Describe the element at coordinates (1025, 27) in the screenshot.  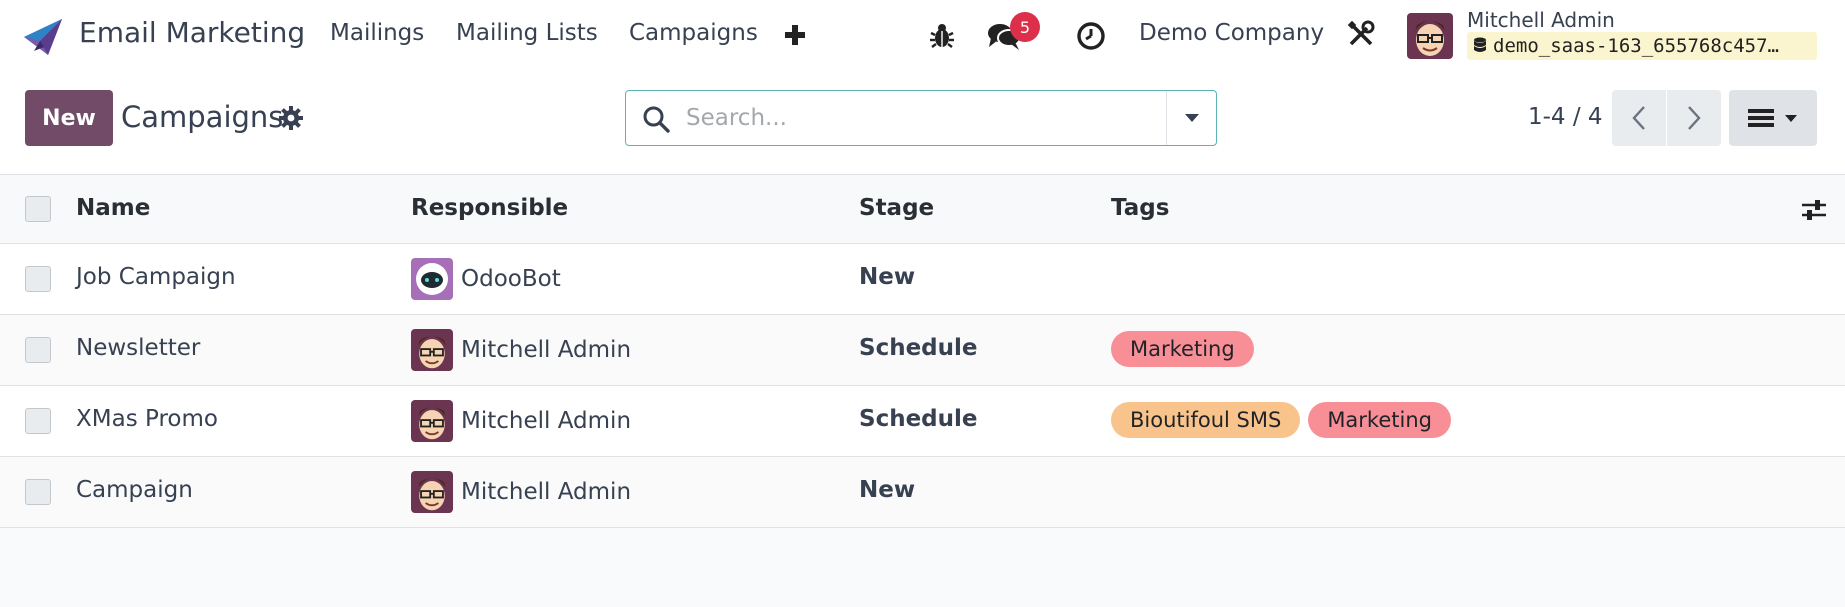
I see `message-count-badge: 5` at that location.